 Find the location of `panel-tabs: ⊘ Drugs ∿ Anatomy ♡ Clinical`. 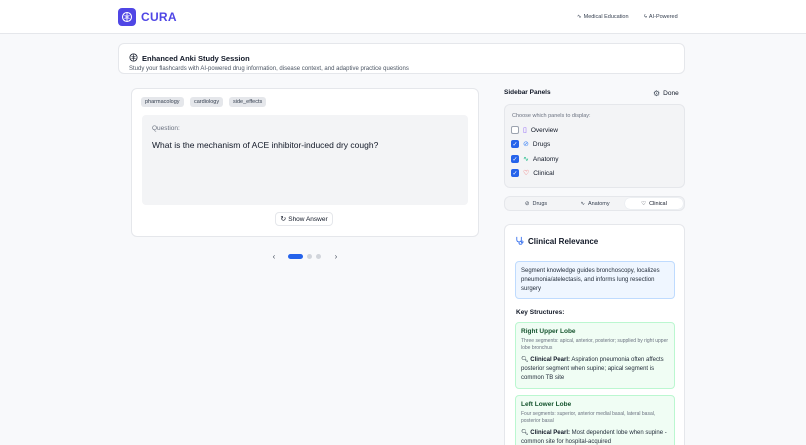

panel-tabs: ⊘ Drugs ∿ Anatomy ♡ Clinical is located at coordinates (594, 203).